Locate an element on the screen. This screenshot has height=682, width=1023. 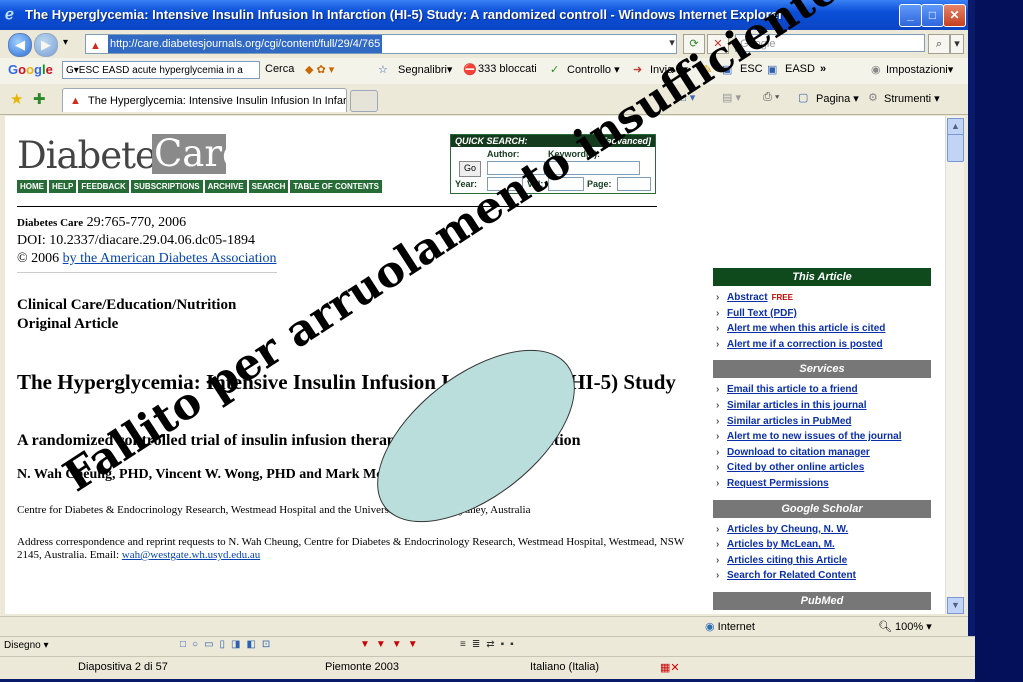
tab-favicon-icon: ▲ is located at coordinates (75, 101).